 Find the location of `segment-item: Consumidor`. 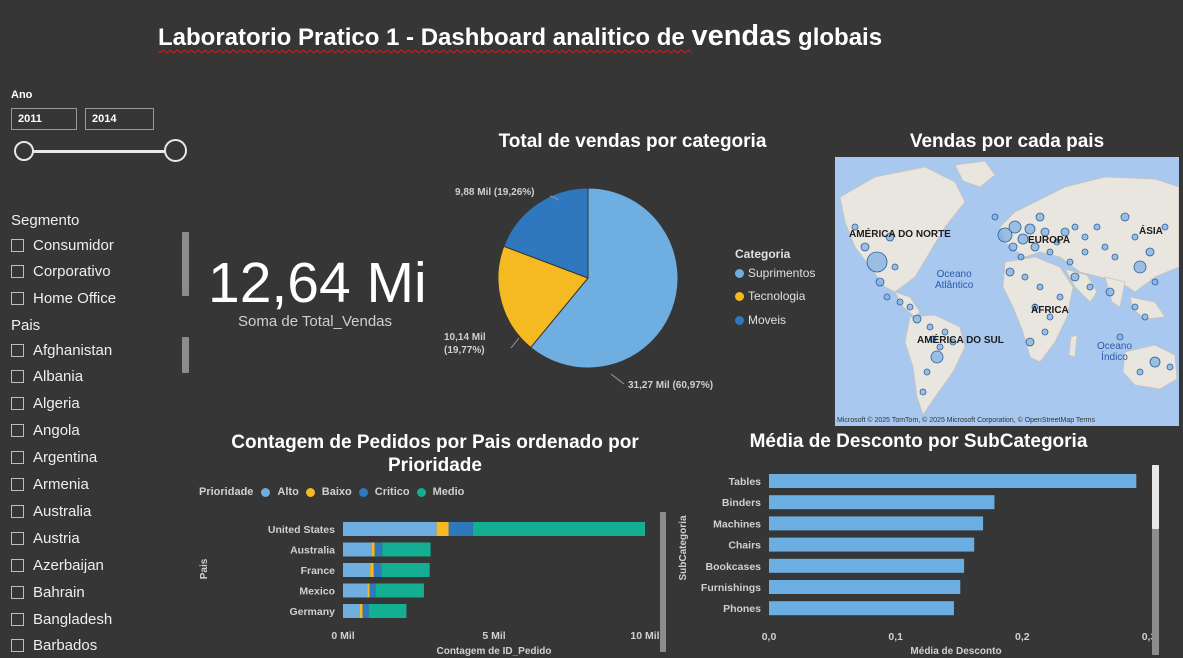

segment-item: Consumidor is located at coordinates (62, 245).